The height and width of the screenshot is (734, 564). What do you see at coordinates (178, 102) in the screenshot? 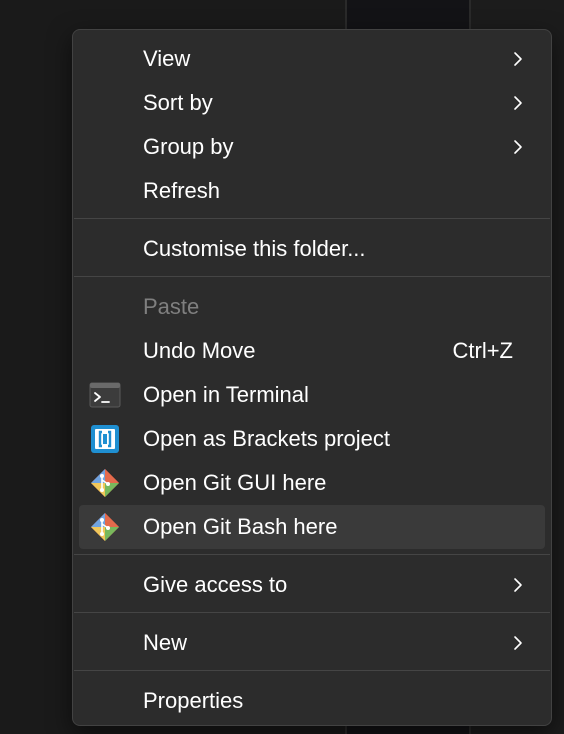
I see `menu-item-label: Sort by` at bounding box center [178, 102].